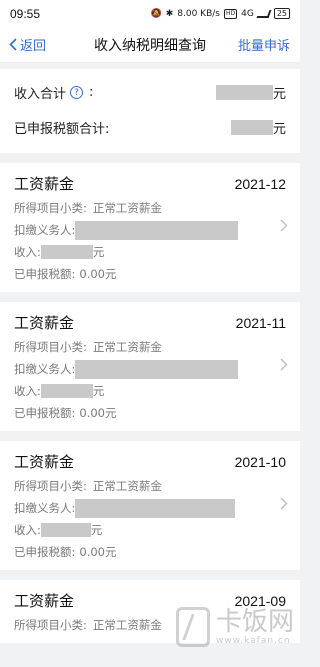 This screenshot has width=320, height=667. Describe the element at coordinates (264, 44) in the screenshot. I see `batch-appeal-button: 批量申诉` at that location.